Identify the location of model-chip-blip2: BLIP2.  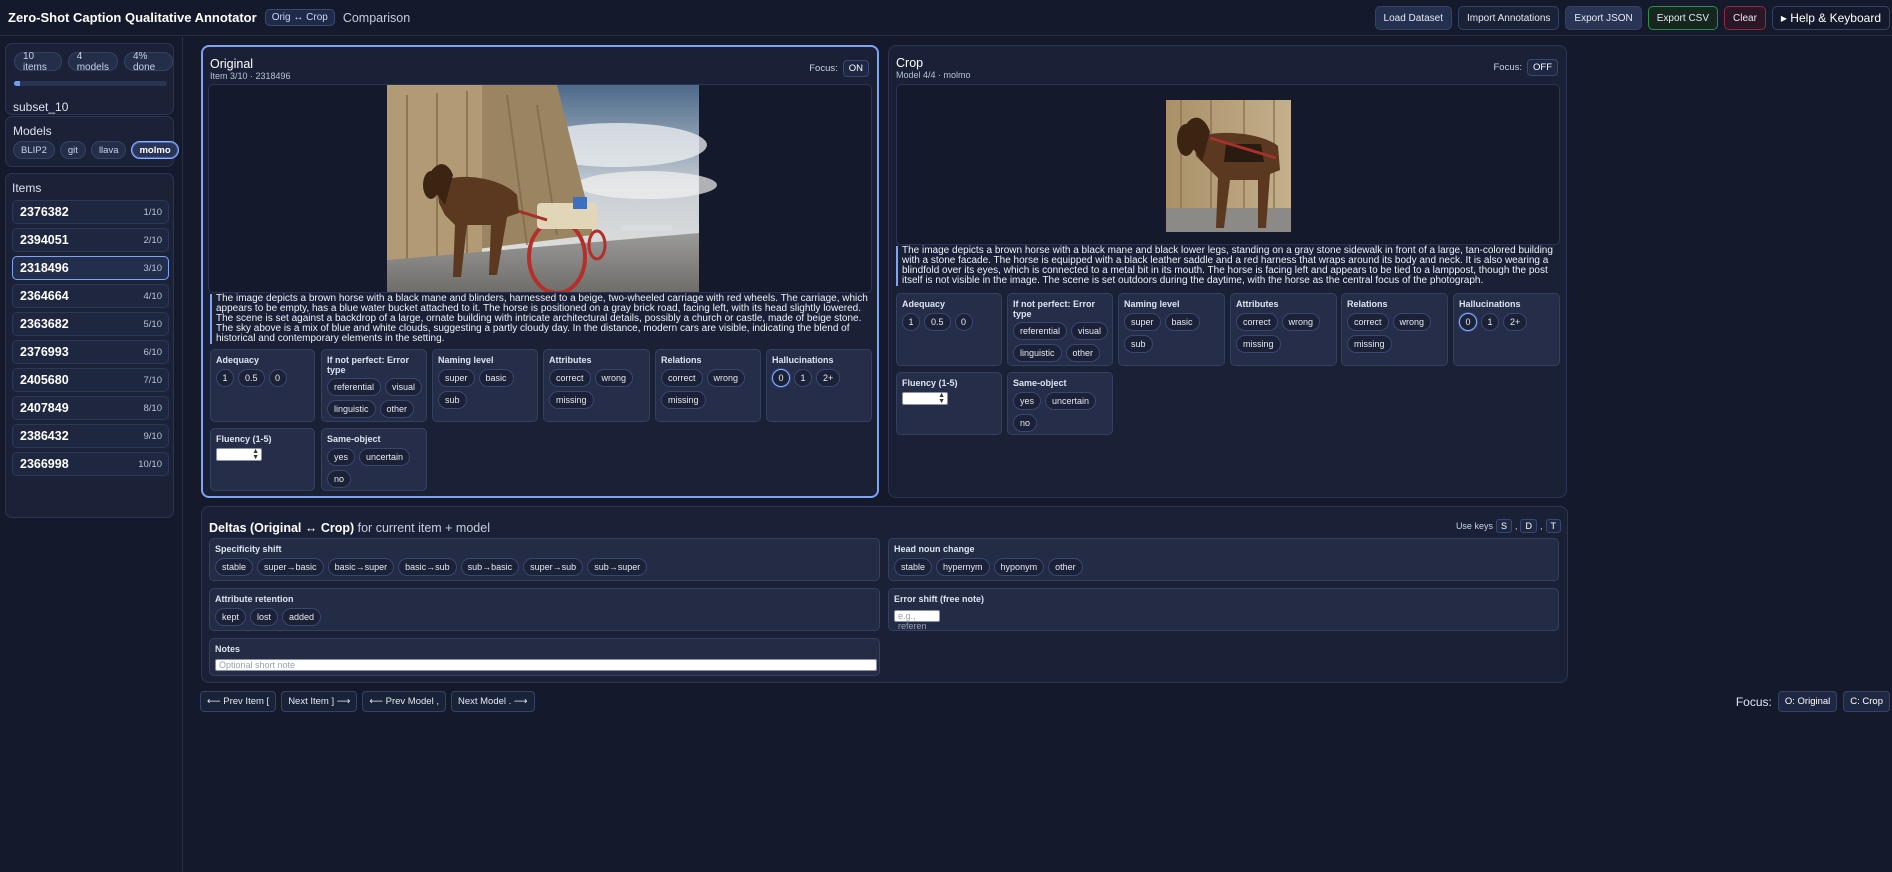
(34, 150).